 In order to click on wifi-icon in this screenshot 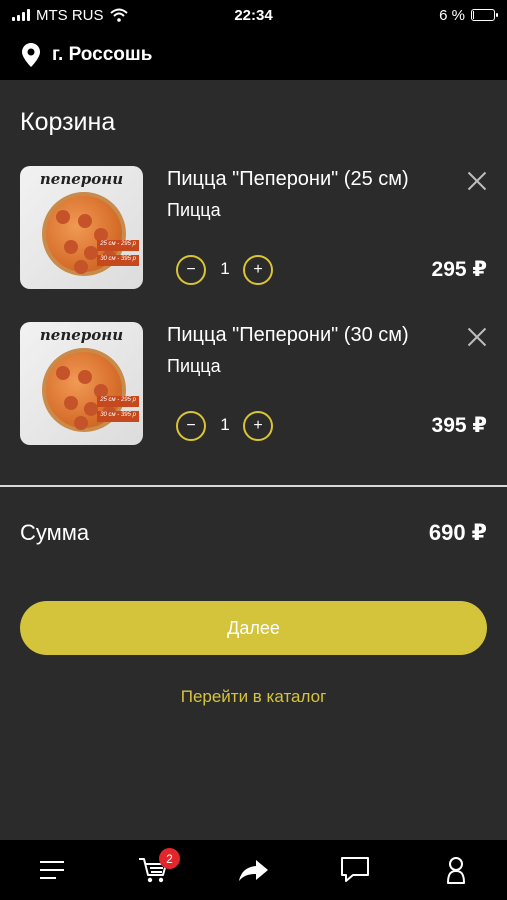, I will do `click(118, 15)`.